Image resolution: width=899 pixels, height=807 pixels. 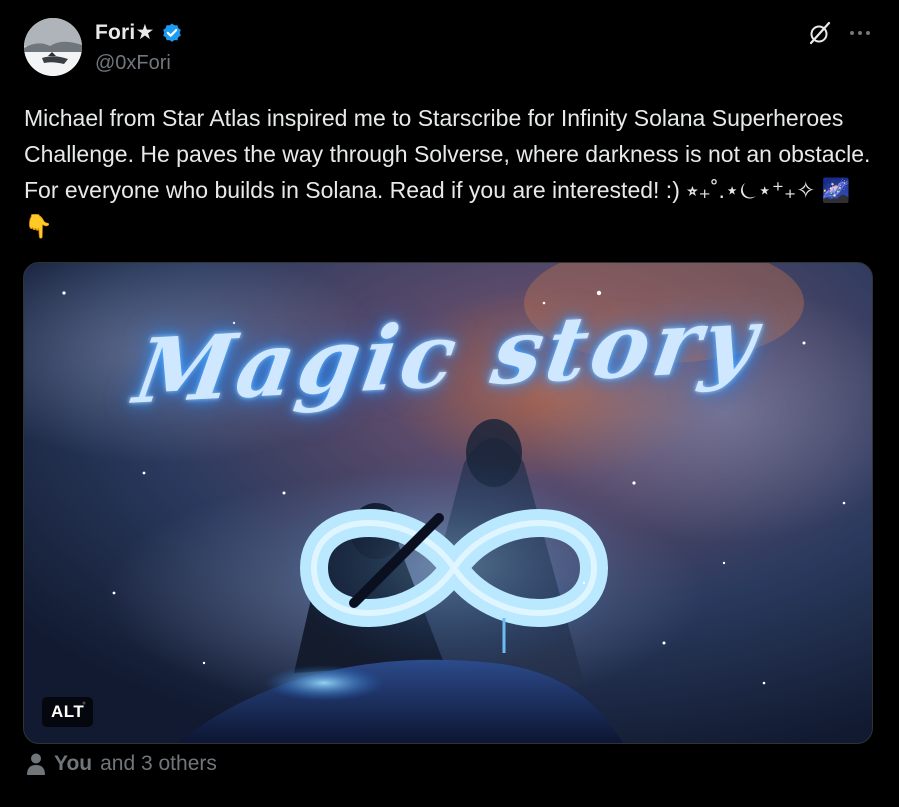 I want to click on alt-text-button: ALT, so click(x=68, y=712).